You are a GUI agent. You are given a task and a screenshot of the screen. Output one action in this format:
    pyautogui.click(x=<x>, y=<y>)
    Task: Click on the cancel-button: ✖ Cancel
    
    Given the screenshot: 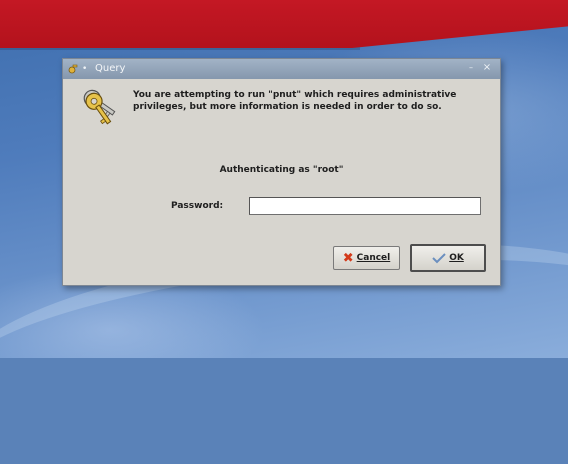 What is the action you would take?
    pyautogui.click(x=366, y=258)
    